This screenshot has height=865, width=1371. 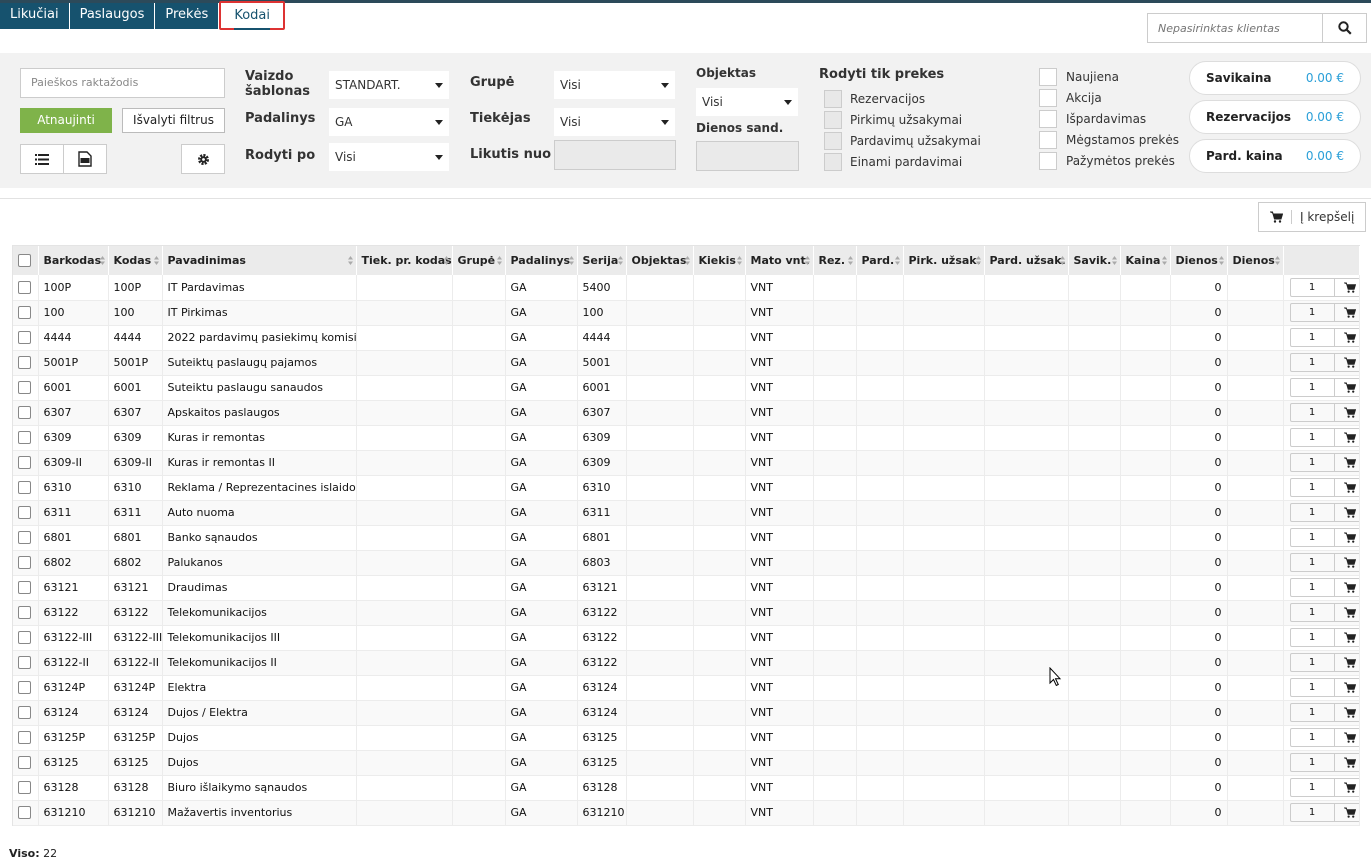 I want to click on csv-export-button, so click(x=85, y=159).